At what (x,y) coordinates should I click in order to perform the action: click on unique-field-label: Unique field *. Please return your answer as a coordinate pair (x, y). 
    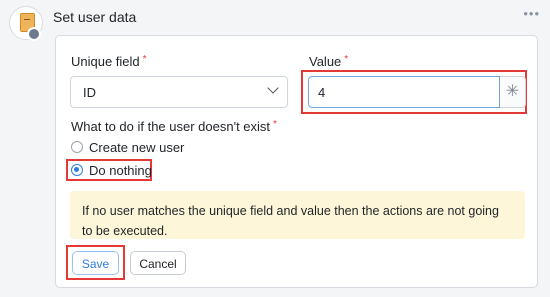
    Looking at the image, I should click on (109, 61).